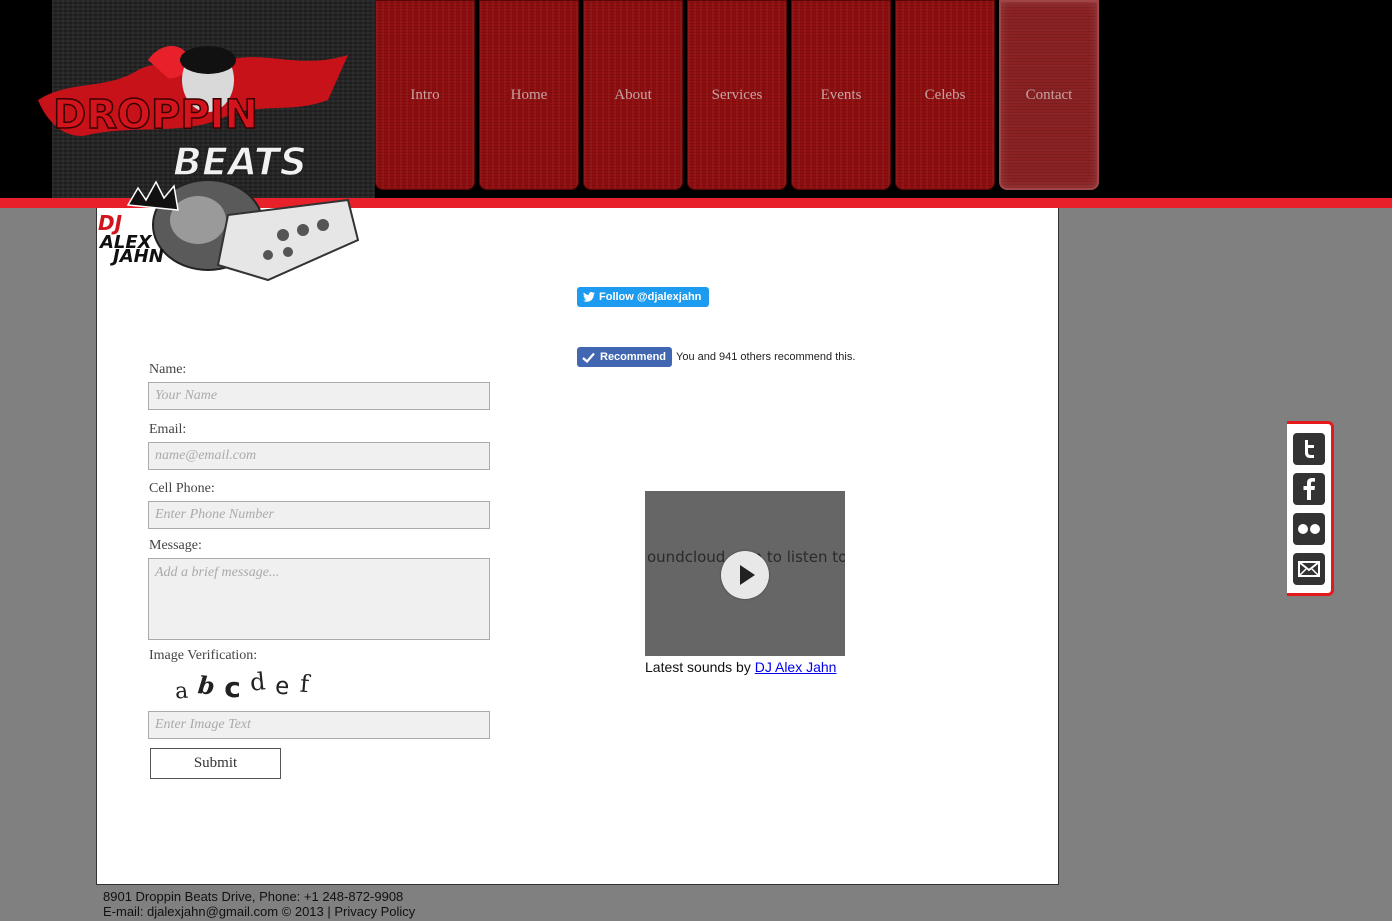 The image size is (1392, 921). Describe the element at coordinates (1049, 95) in the screenshot. I see `nav-contact: Contact` at that location.